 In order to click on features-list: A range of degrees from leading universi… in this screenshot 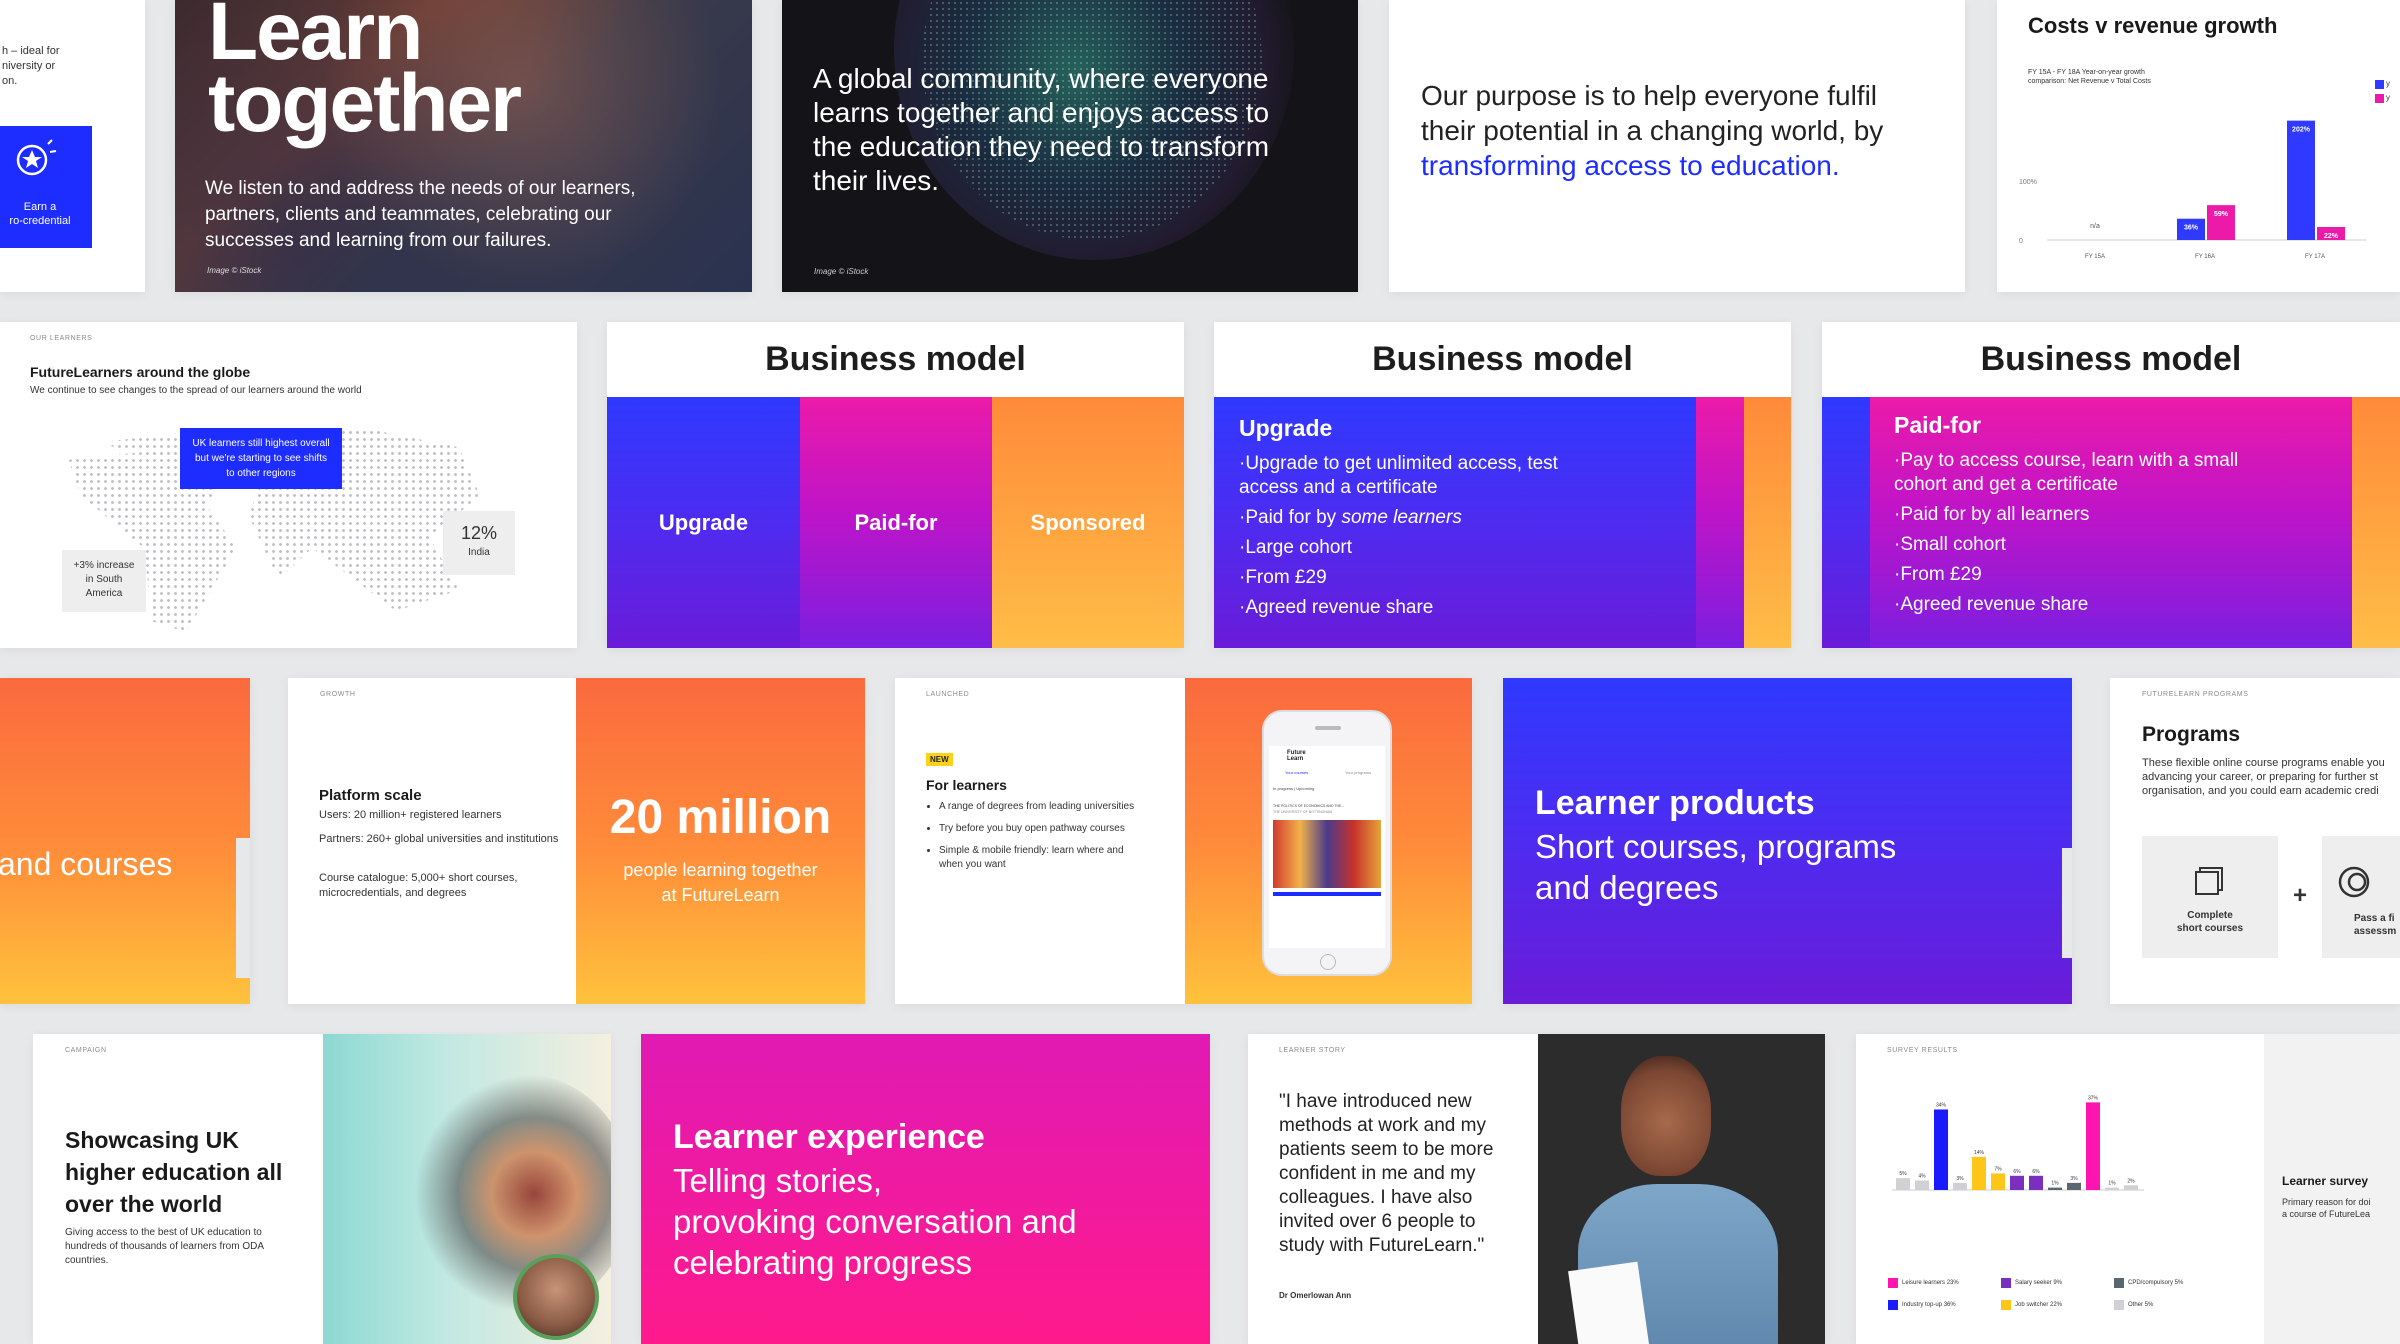, I will do `click(1039, 836)`.